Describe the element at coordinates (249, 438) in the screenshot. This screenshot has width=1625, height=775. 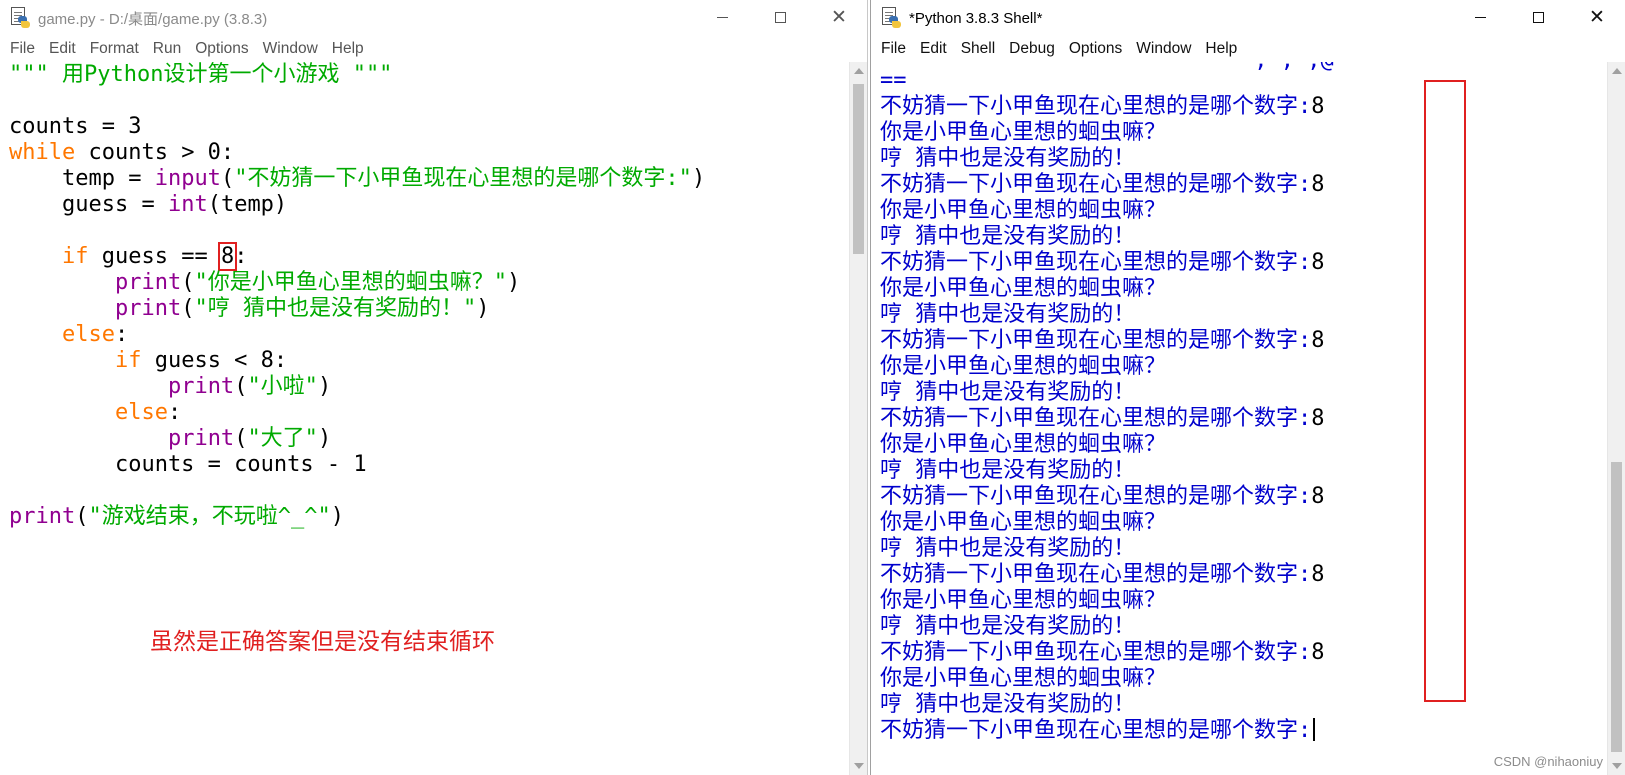
I see `code-line: print("大了")` at that location.